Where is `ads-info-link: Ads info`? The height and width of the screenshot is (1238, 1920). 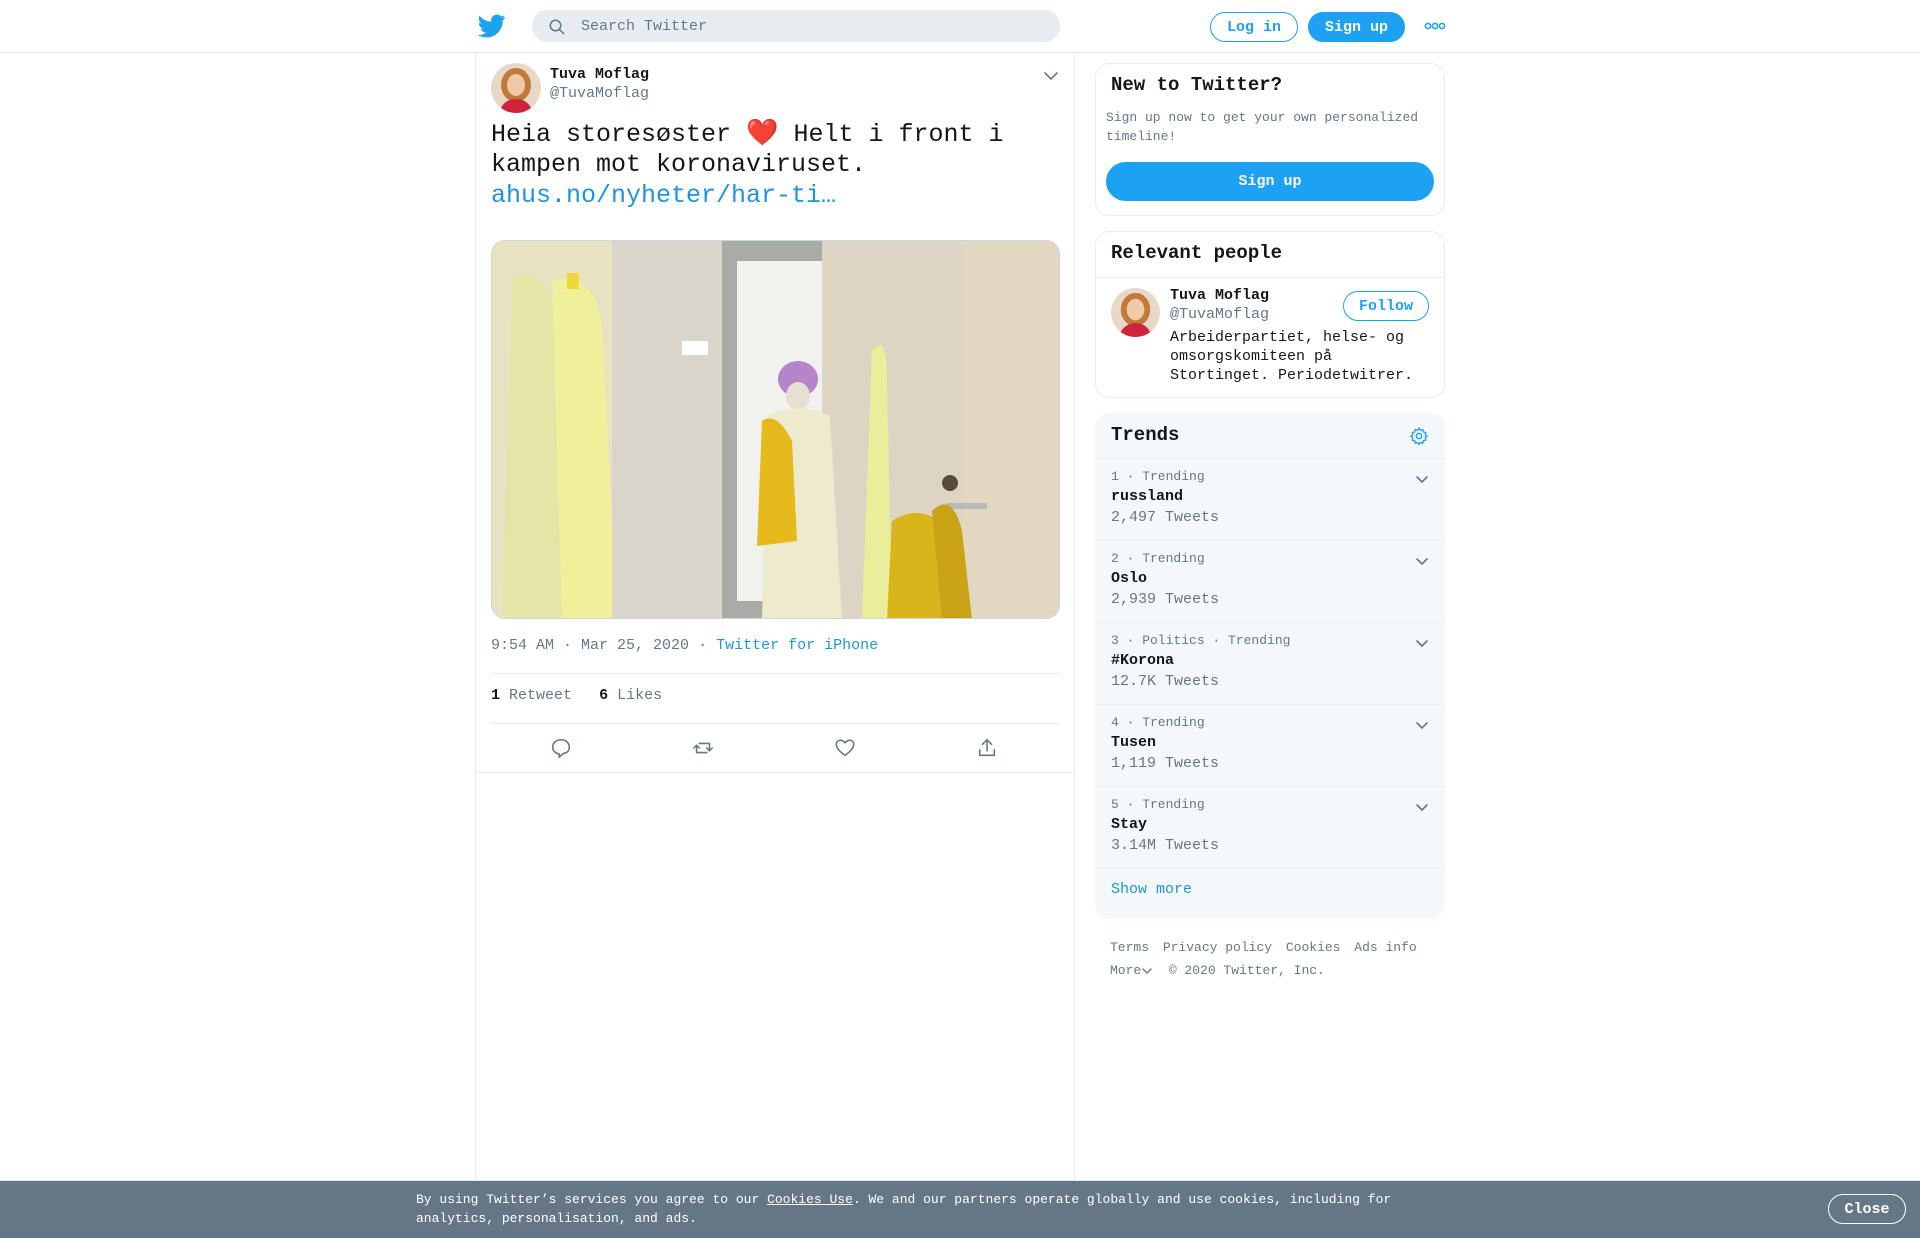
ads-info-link: Ads info is located at coordinates (1385, 947).